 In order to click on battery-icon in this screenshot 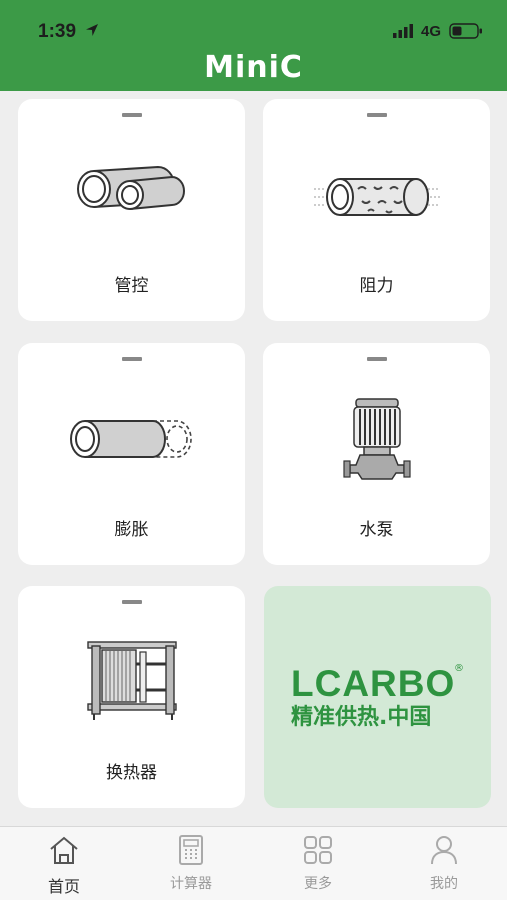, I will do `click(465, 31)`.